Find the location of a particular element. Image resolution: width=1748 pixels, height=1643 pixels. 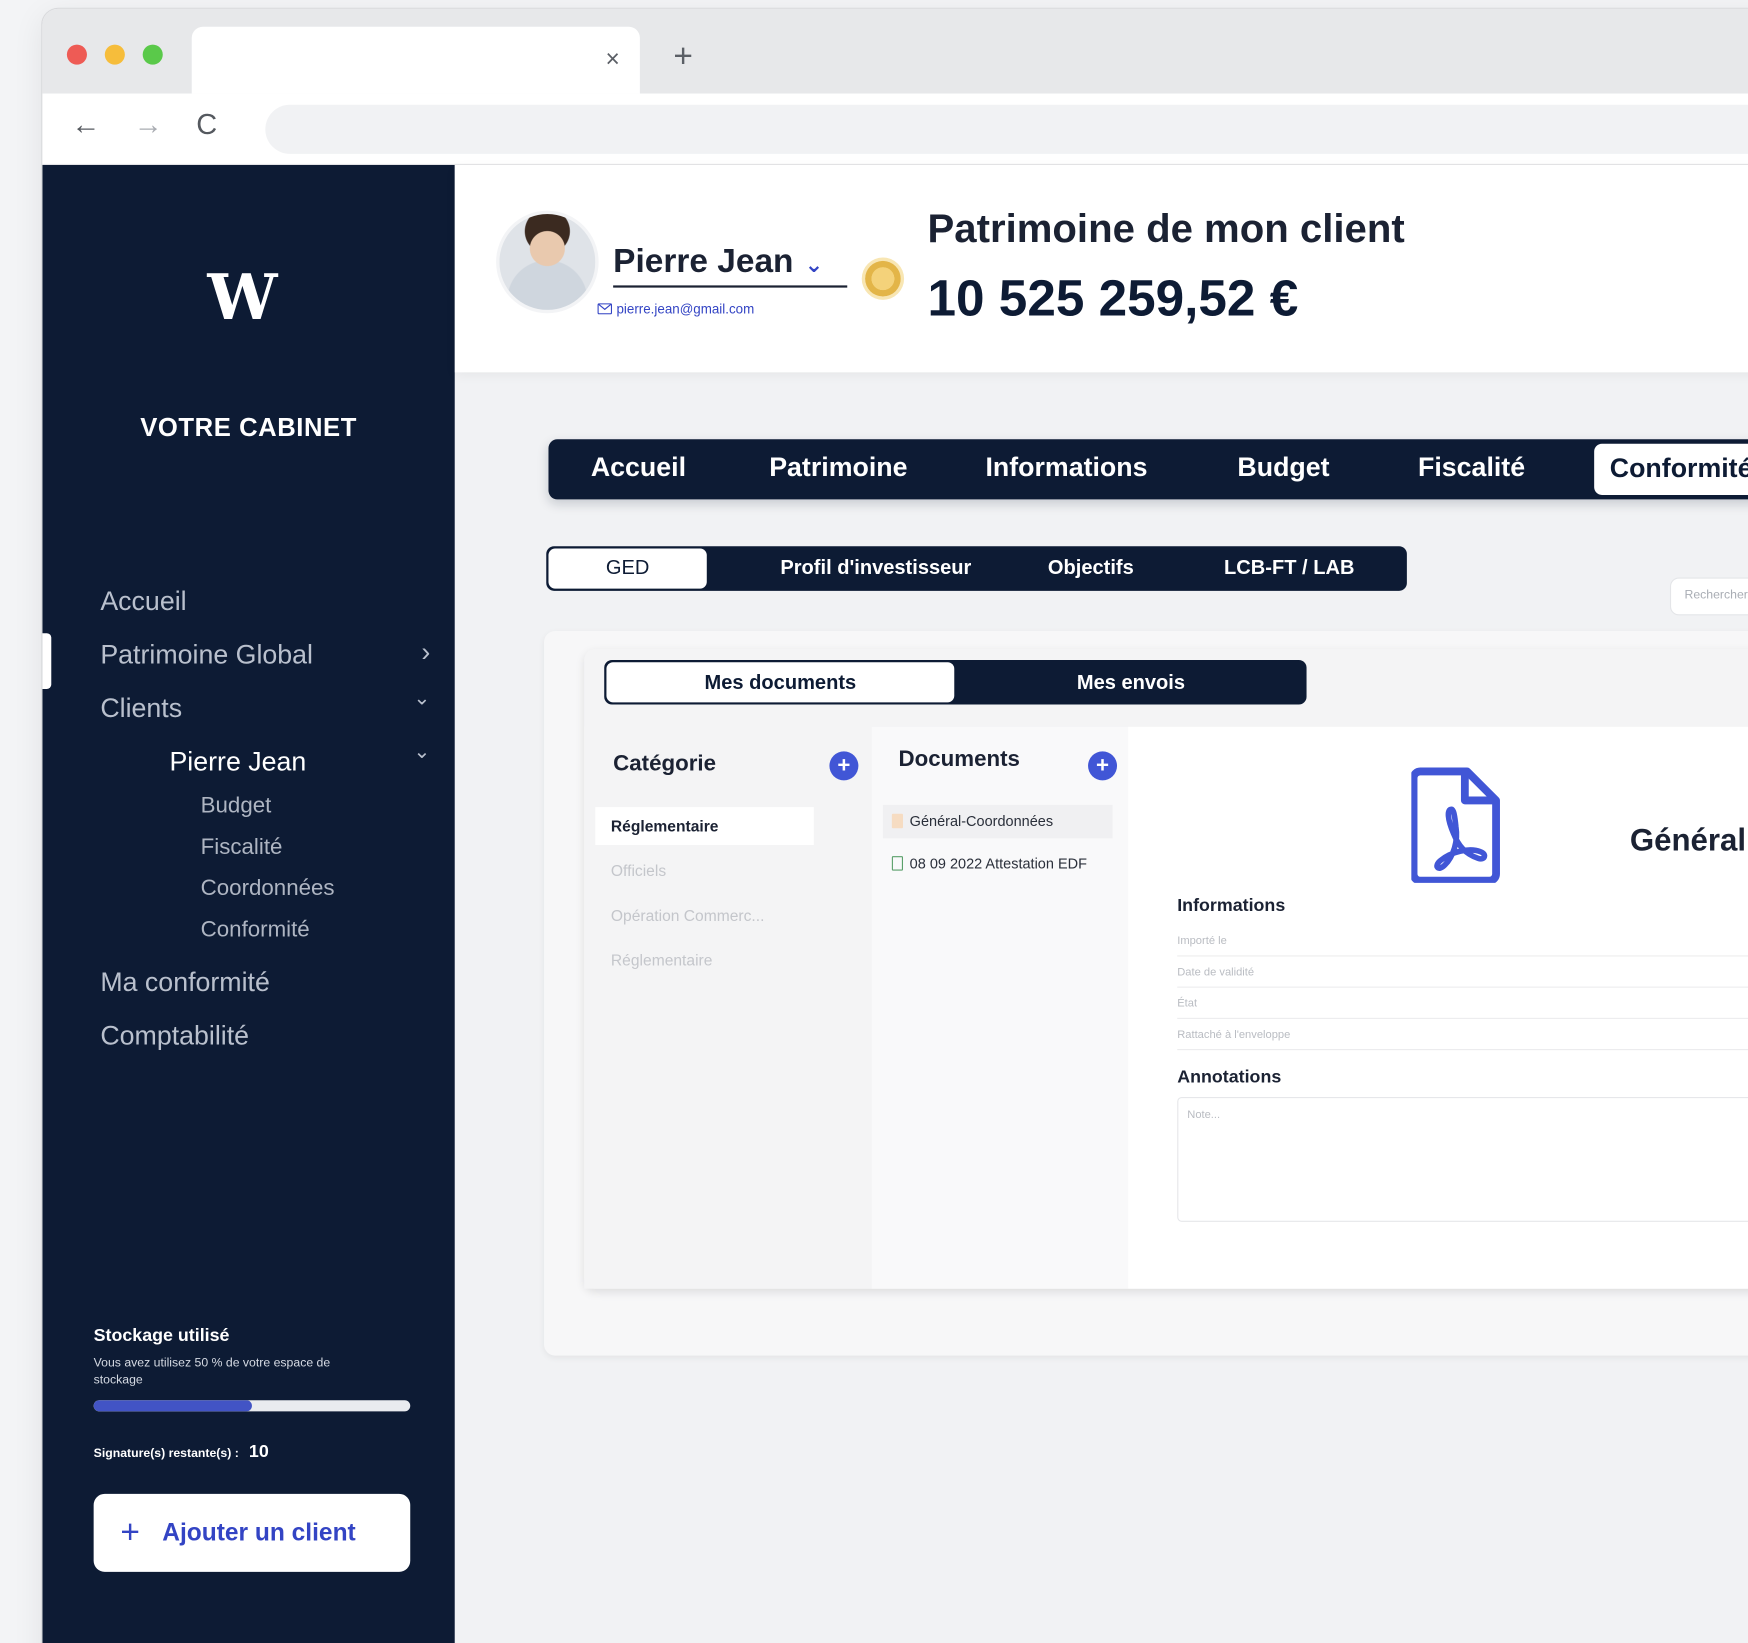

cabinet-title: VOTRE CABINET is located at coordinates (248, 427).